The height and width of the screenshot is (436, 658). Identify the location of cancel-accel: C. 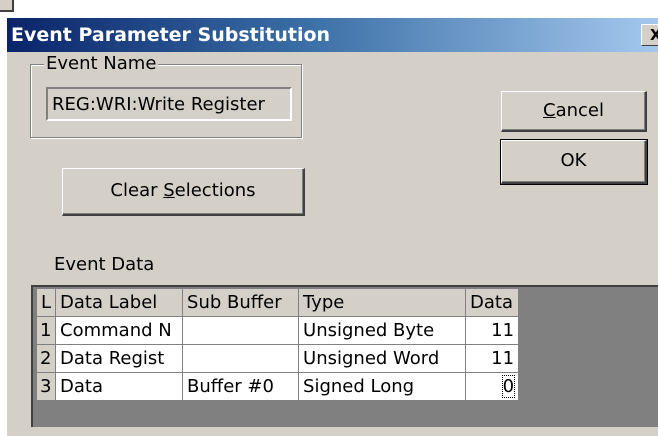
(549, 110).